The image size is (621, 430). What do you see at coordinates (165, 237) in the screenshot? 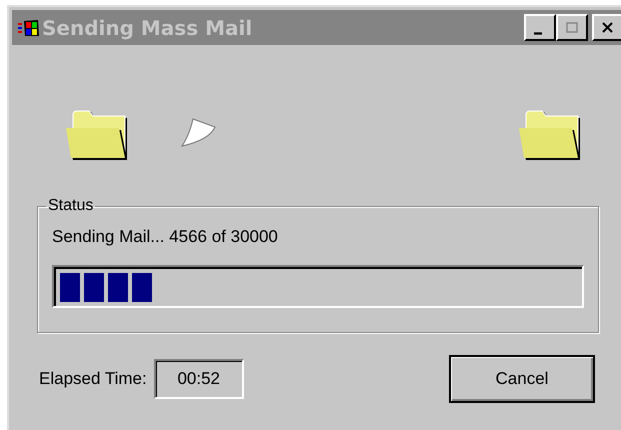
I see `status-message: Sending Mail... 4566 of 30000` at bounding box center [165, 237].